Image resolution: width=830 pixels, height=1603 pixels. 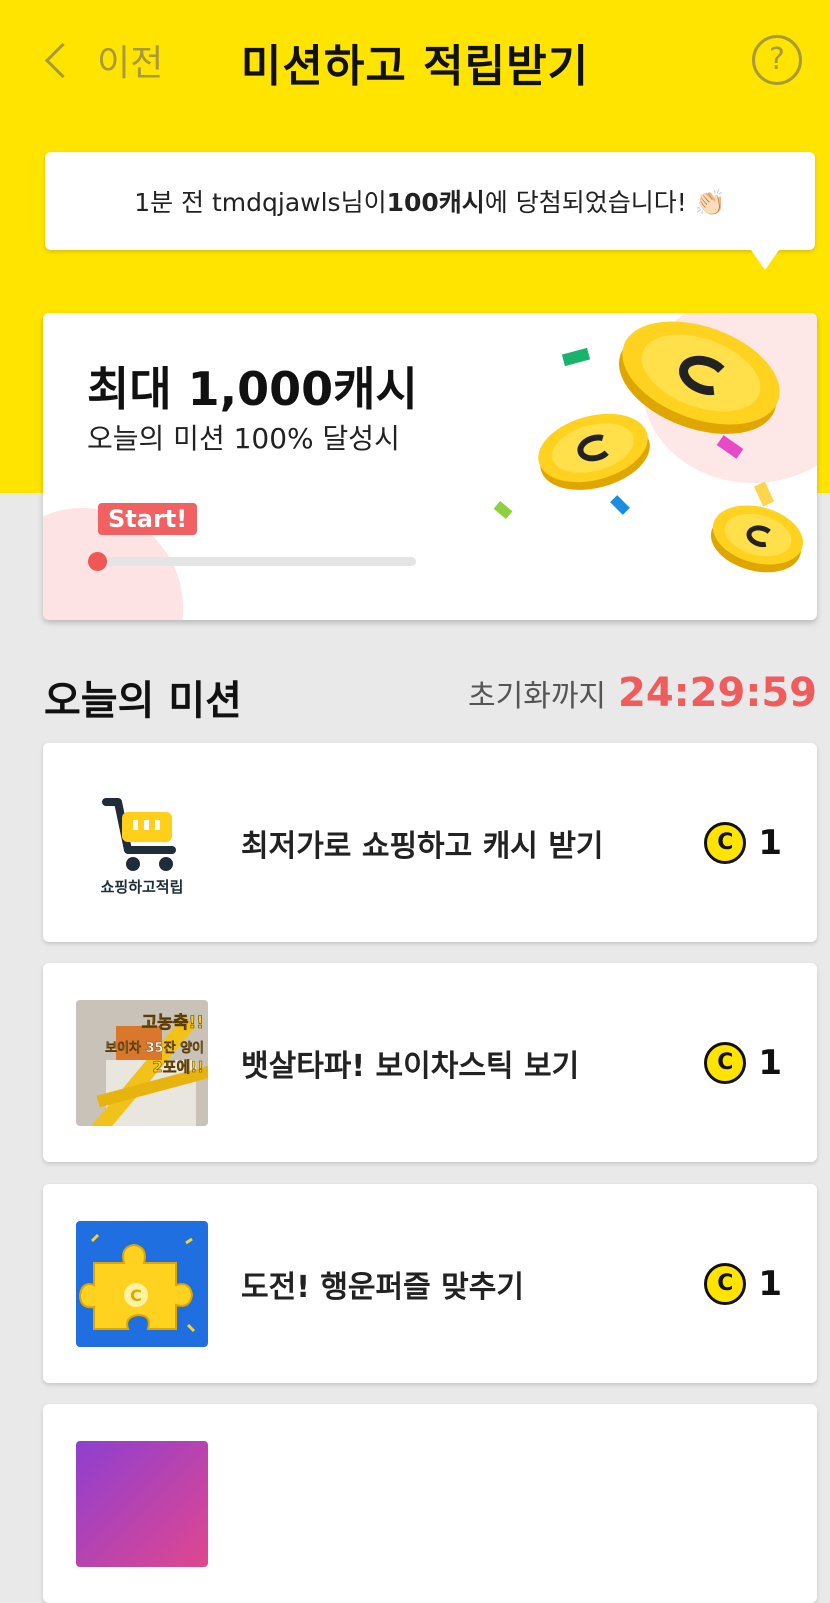 What do you see at coordinates (142, 887) in the screenshot?
I see `thumb-caption: 쇼핑하고적립` at bounding box center [142, 887].